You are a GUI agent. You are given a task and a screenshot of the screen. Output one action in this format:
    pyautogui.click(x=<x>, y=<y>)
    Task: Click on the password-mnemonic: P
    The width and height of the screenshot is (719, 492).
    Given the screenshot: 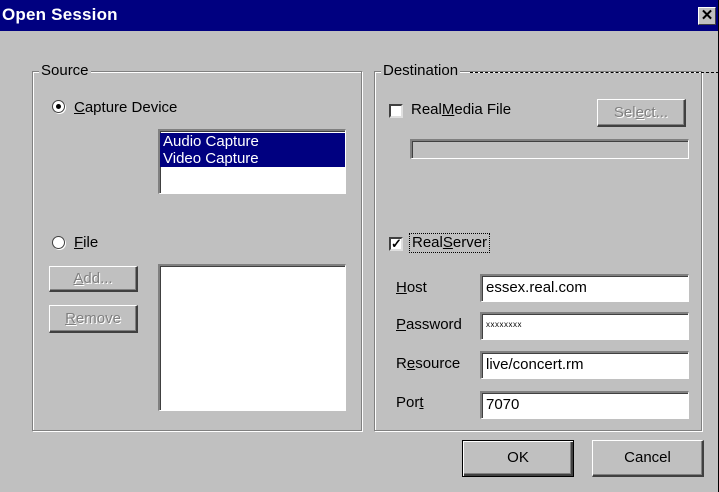 What is the action you would take?
    pyautogui.click(x=401, y=324)
    